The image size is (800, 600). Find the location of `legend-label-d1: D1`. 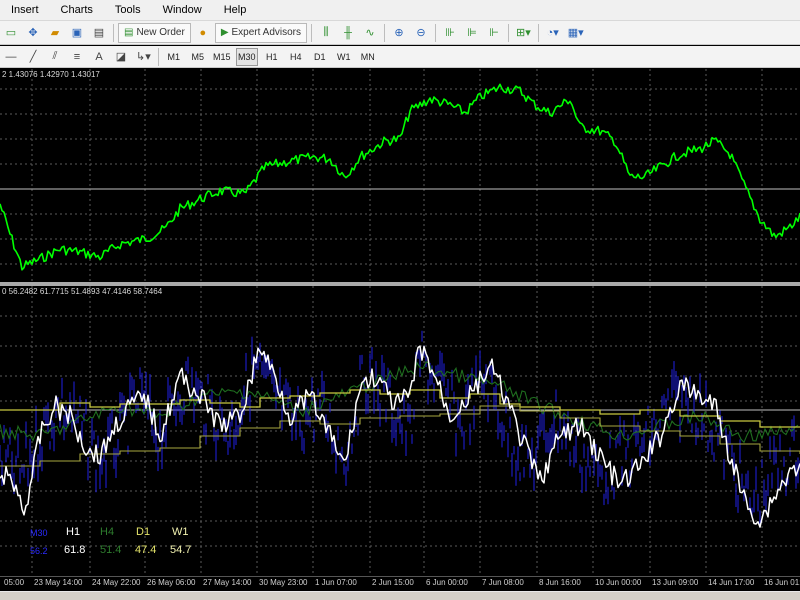

legend-label-d1: D1 is located at coordinates (143, 532).